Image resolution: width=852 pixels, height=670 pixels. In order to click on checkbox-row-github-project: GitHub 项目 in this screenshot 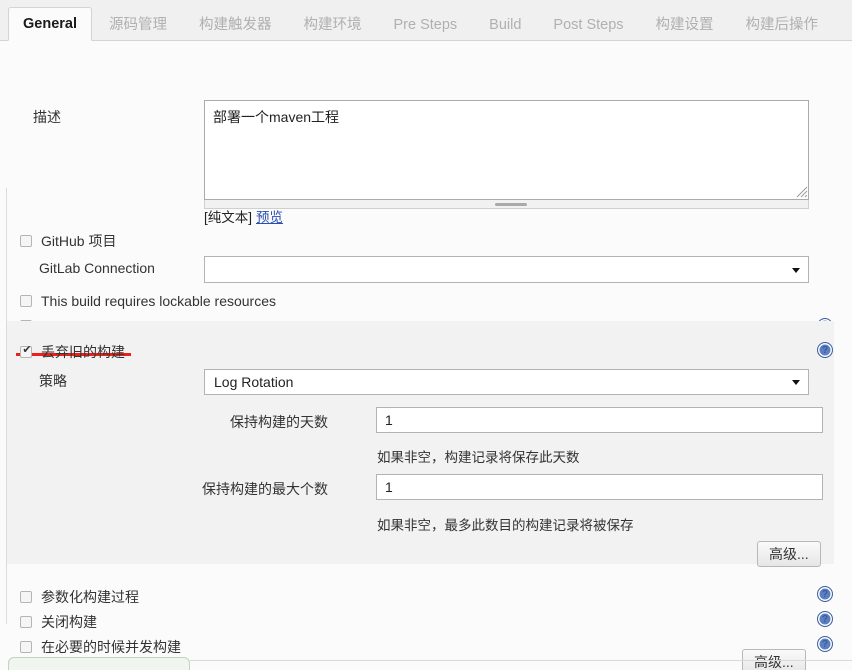, I will do `click(68, 241)`.